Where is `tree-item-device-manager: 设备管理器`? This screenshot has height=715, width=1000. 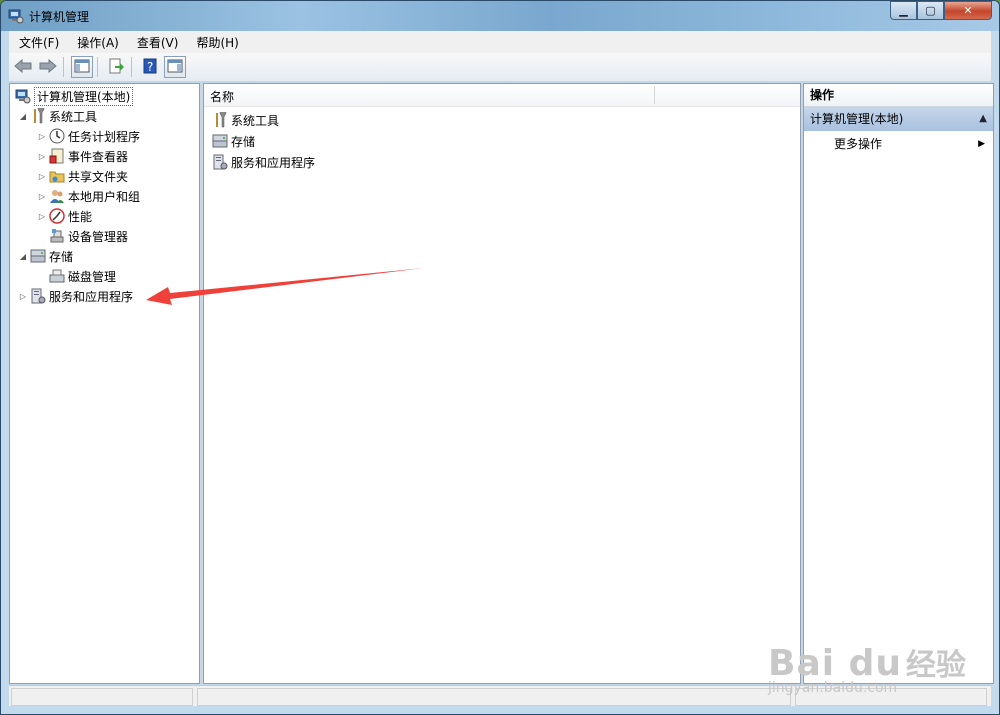 tree-item-device-manager: 设备管理器 is located at coordinates (82, 236).